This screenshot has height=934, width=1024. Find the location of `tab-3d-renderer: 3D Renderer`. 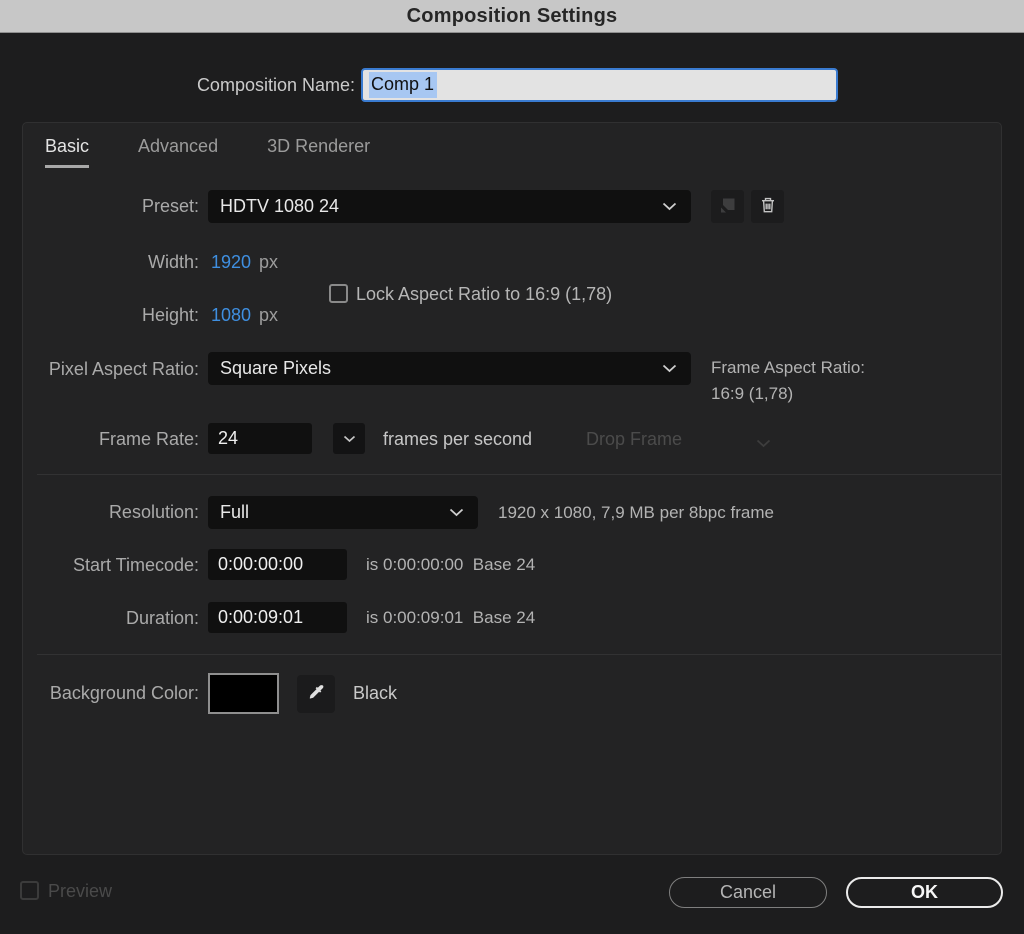

tab-3d-renderer: 3D Renderer is located at coordinates (318, 152).